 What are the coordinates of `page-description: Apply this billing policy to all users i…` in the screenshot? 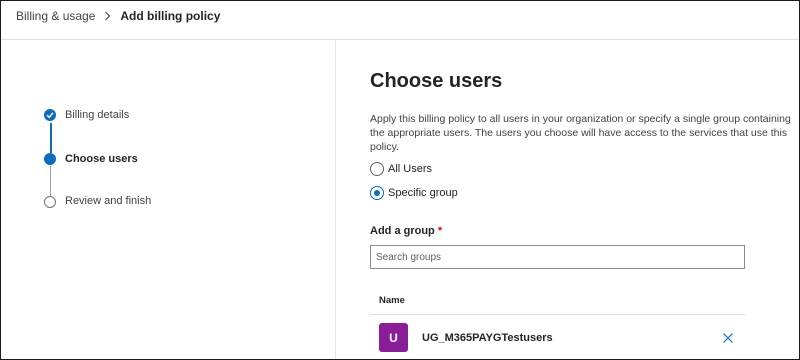 It's located at (580, 133).